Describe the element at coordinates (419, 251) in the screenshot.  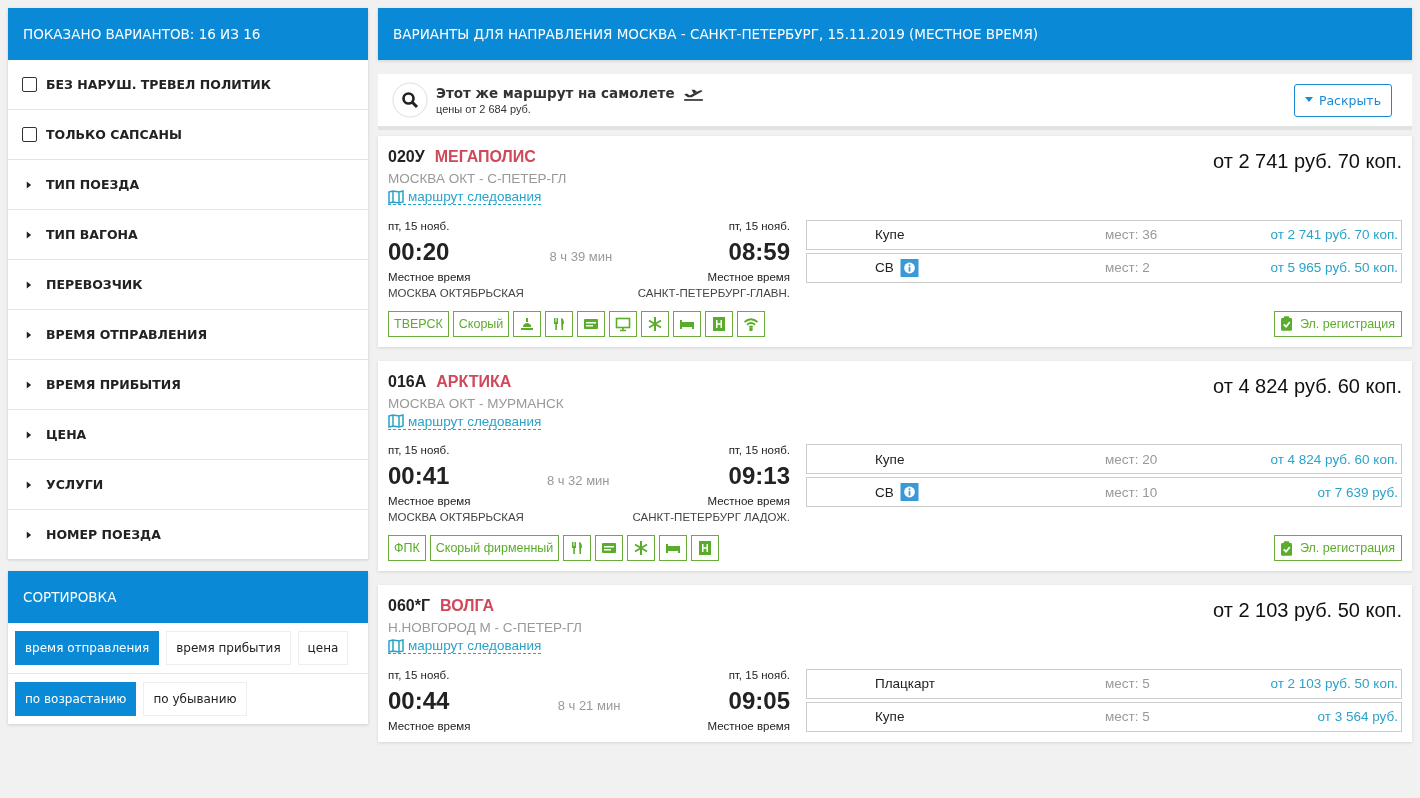
I see `departure-time: 00:20` at that location.